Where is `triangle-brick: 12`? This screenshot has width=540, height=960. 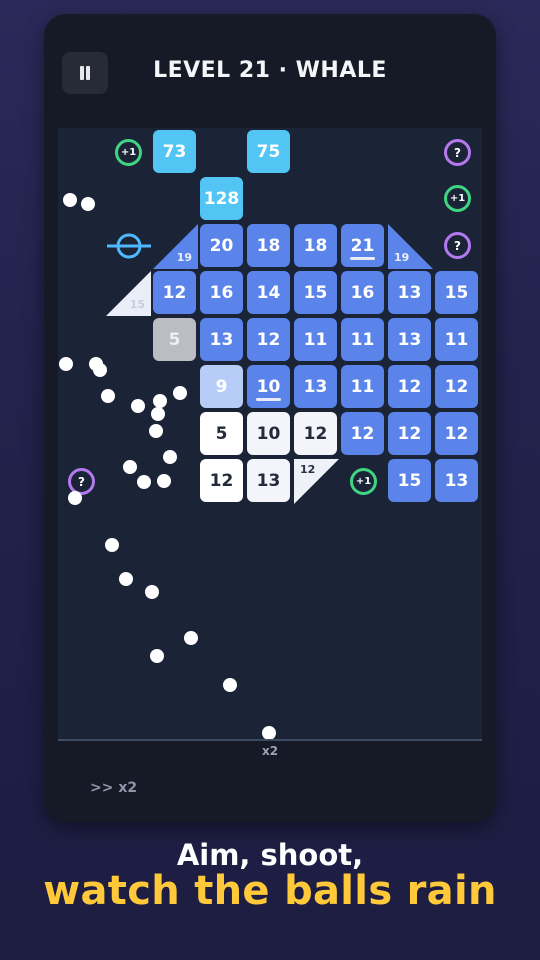 triangle-brick: 12 is located at coordinates (316, 481).